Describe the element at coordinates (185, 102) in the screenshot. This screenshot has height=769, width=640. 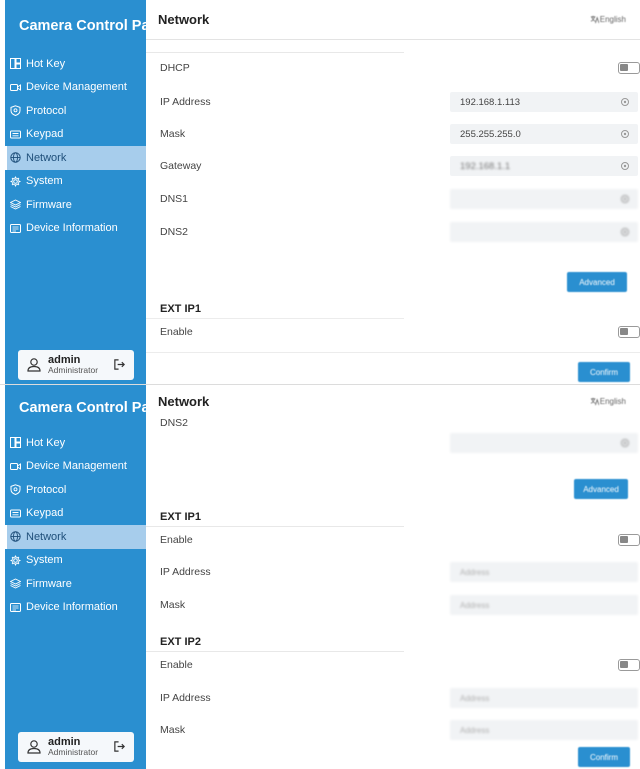
I see `ip-address-label: IP Address` at that location.